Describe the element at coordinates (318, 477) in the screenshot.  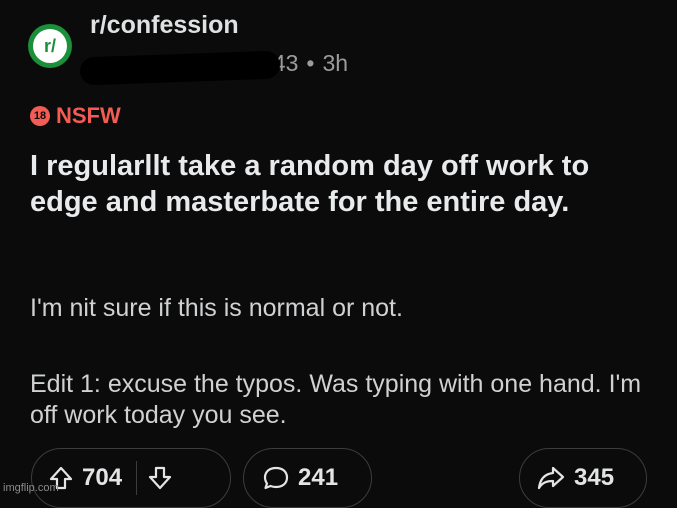
I see `comment-count: 241` at that location.